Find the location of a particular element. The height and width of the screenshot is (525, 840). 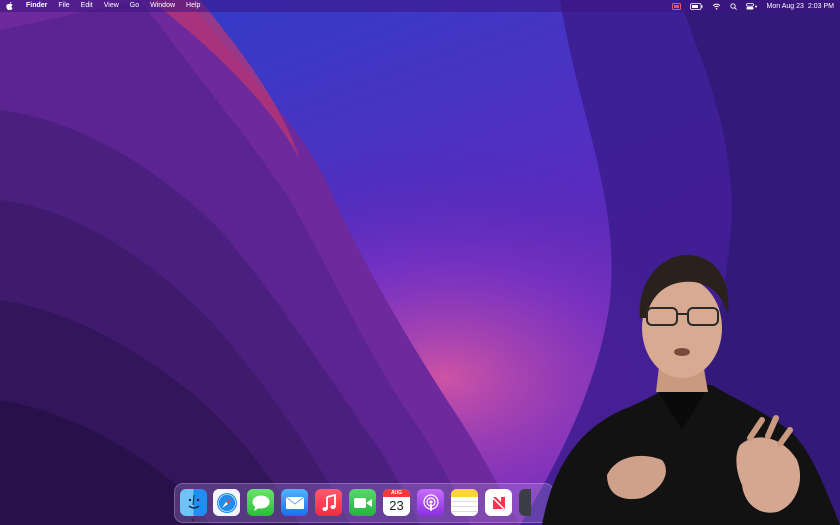

dock-calendar-icon: AUG 23 is located at coordinates (396, 502).